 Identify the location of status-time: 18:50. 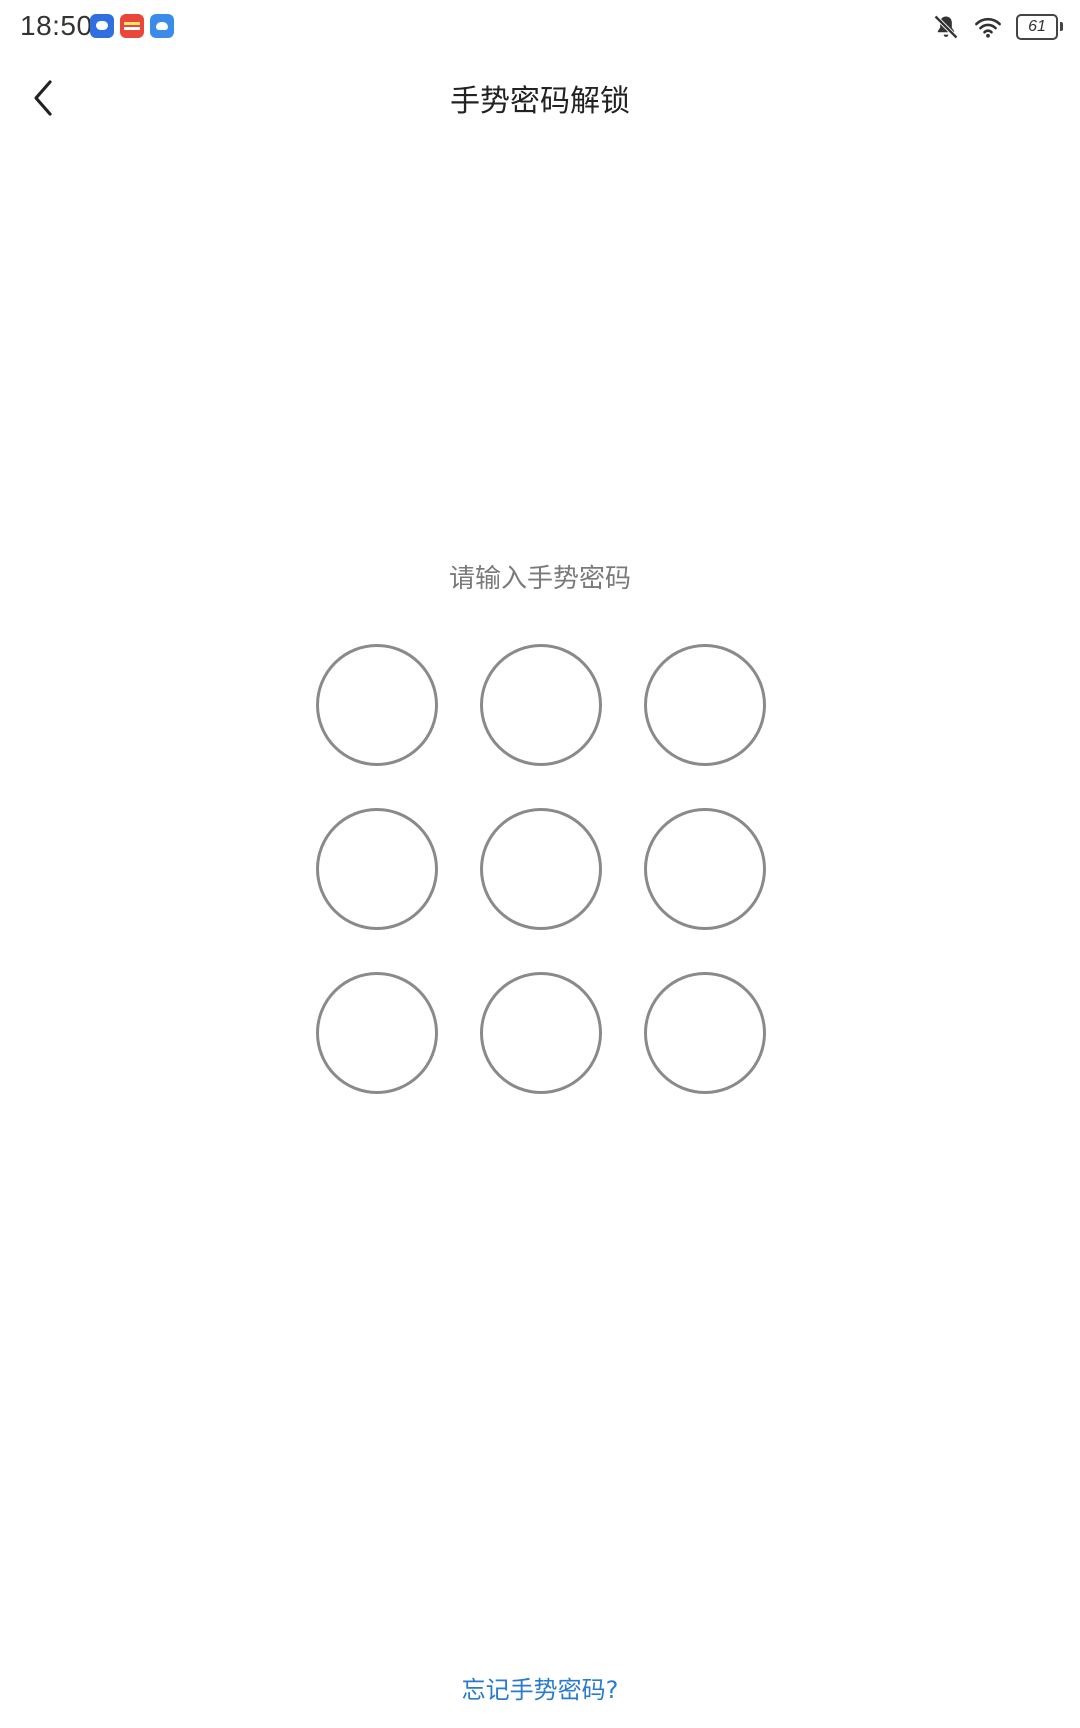
(56, 25).